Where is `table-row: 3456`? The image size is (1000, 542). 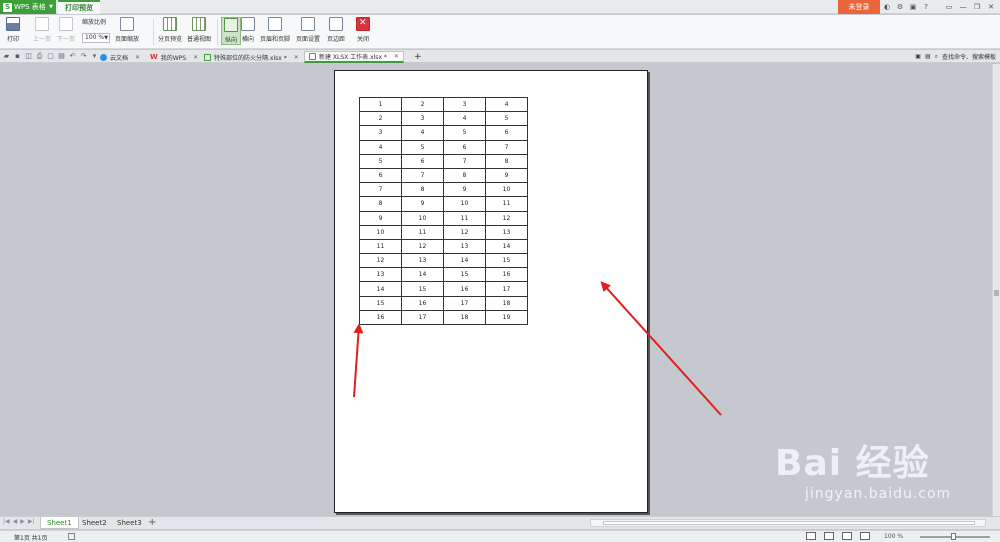 table-row: 3456 is located at coordinates (443, 133).